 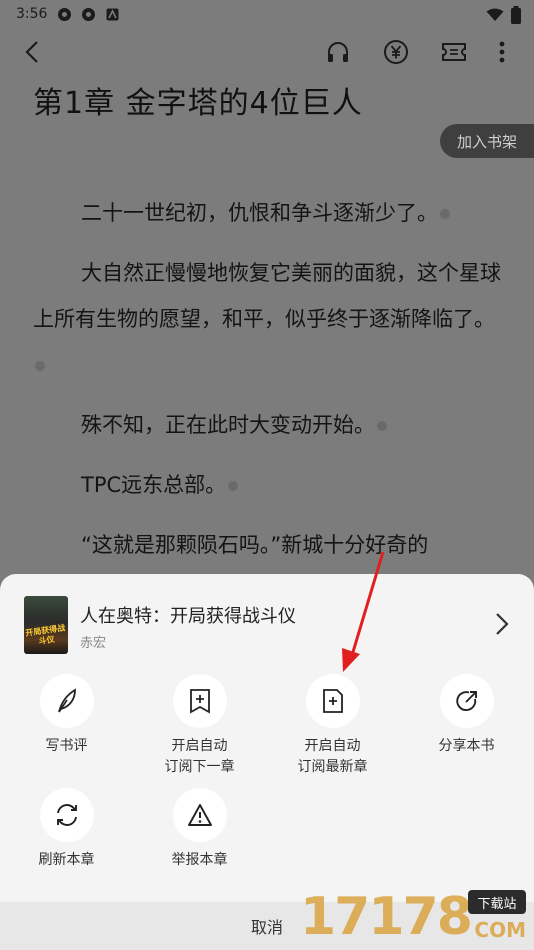 I want to click on share-book-button: 分享本书, so click(x=466, y=715).